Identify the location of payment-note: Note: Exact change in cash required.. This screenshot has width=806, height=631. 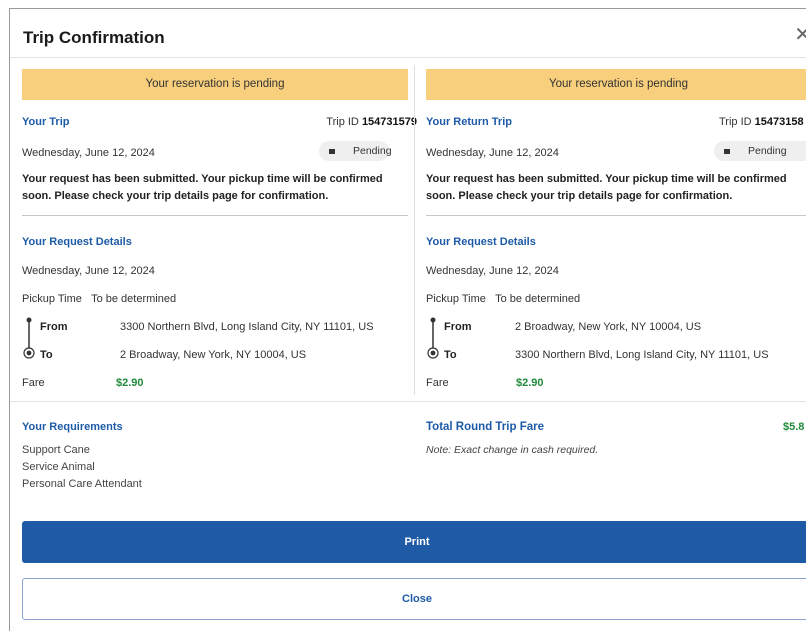
(512, 450).